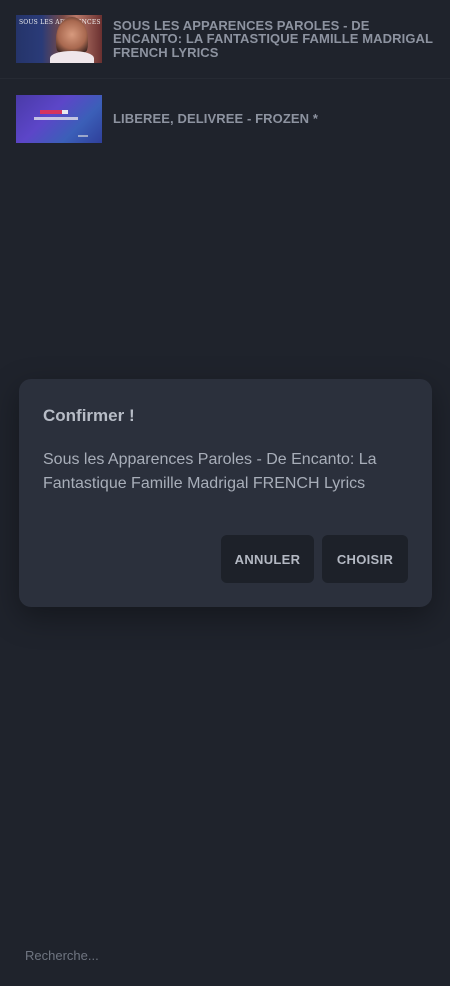 The image size is (450, 986). What do you see at coordinates (89, 415) in the screenshot?
I see `dialog-title: Confirmer !` at bounding box center [89, 415].